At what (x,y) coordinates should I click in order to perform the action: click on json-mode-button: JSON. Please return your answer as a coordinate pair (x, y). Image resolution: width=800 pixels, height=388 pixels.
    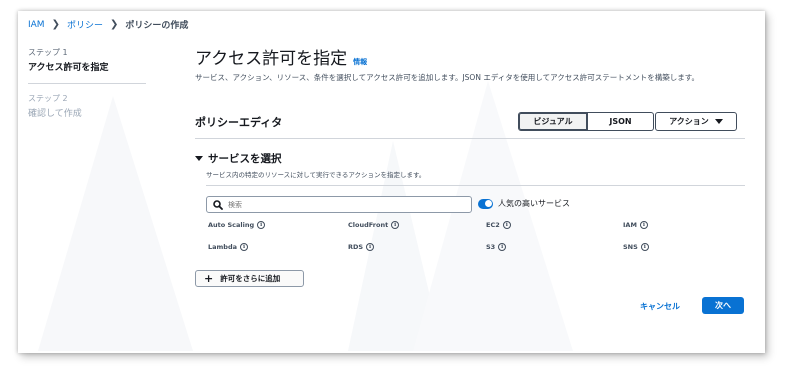
    Looking at the image, I should click on (621, 121).